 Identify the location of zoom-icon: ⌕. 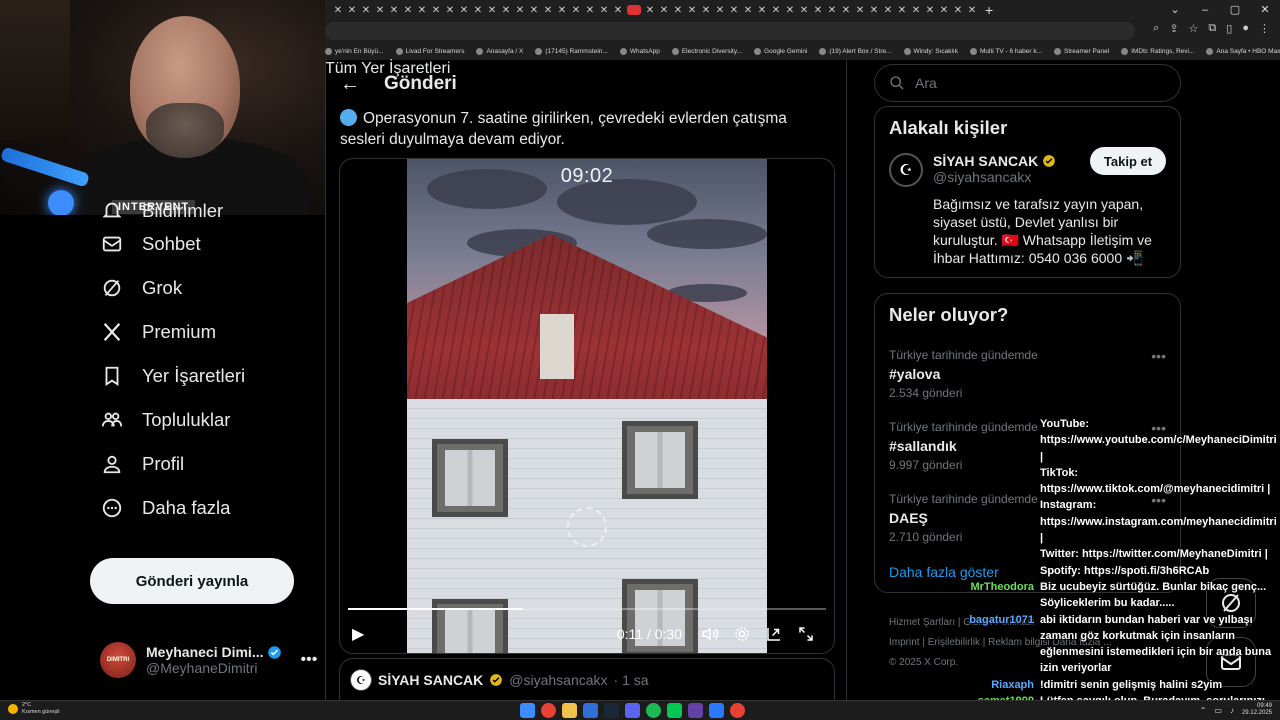
(1156, 28).